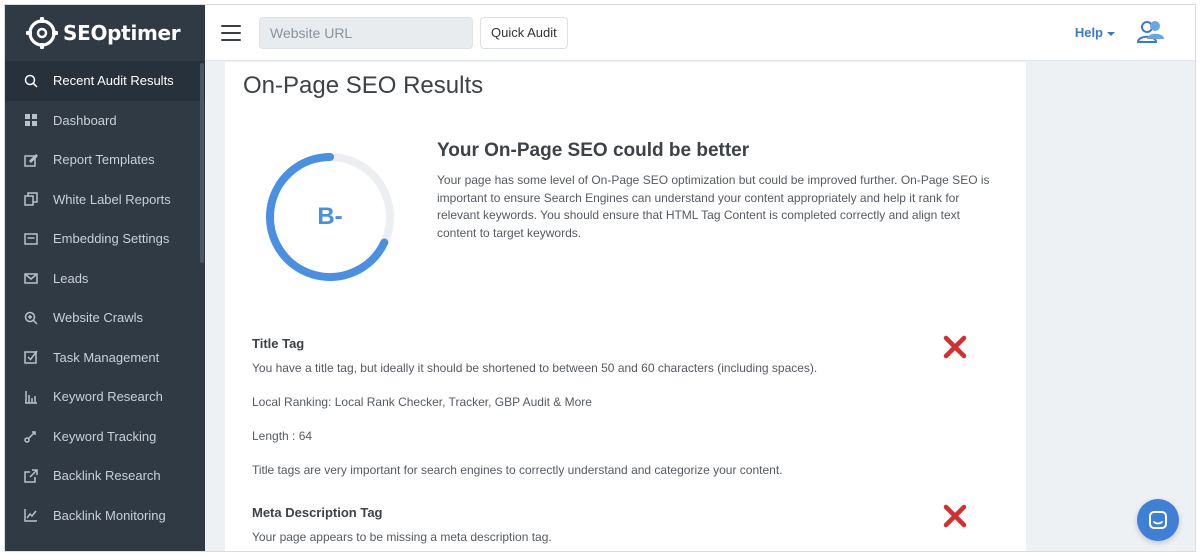 The width and height of the screenshot is (1200, 556). I want to click on sidebar-item-label: Backlink Research, so click(107, 476).